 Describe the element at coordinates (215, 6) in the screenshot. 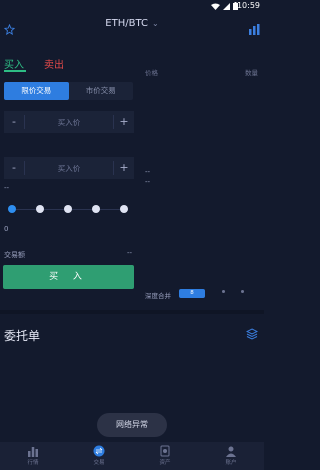

I see `wifi-icon` at that location.